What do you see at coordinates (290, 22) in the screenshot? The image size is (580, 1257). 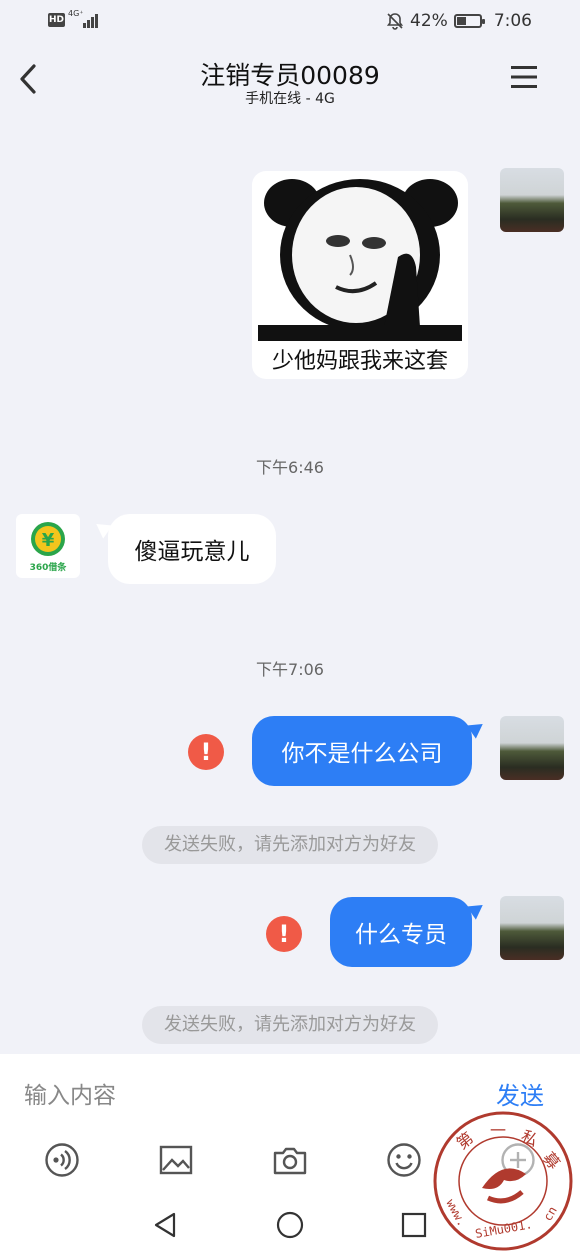 I see `status-bar: HD 4G⁺ 42% 7:06` at bounding box center [290, 22].